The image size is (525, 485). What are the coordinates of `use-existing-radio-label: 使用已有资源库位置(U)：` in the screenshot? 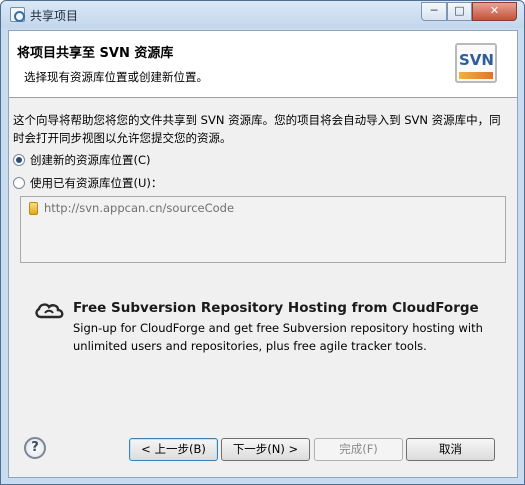 It's located at (96, 183).